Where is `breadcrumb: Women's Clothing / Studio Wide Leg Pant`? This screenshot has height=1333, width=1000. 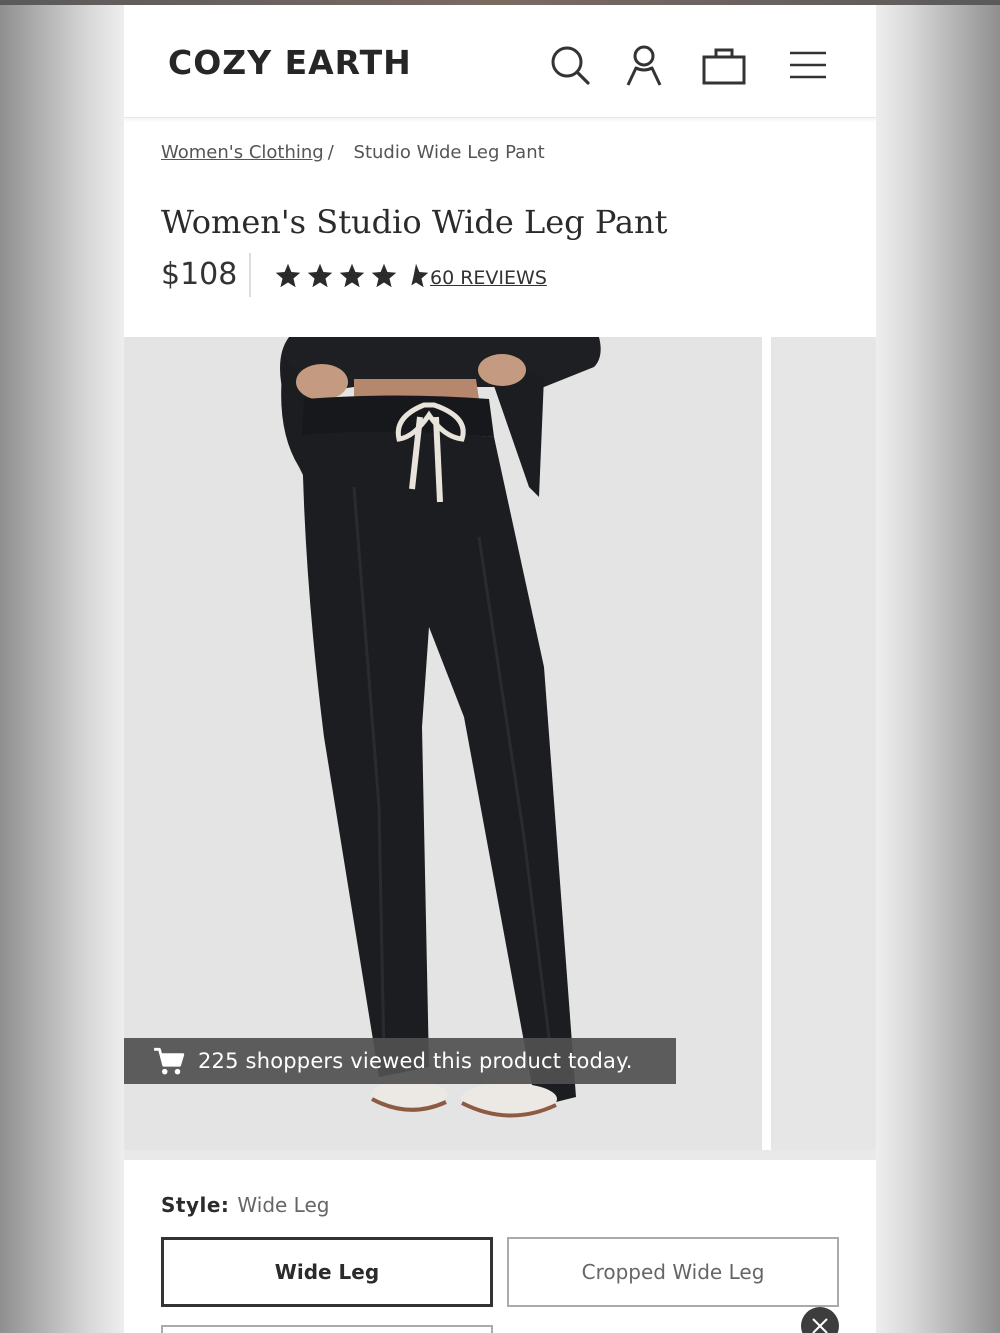 breadcrumb: Women's Clothing / Studio Wide Leg Pant is located at coordinates (353, 152).